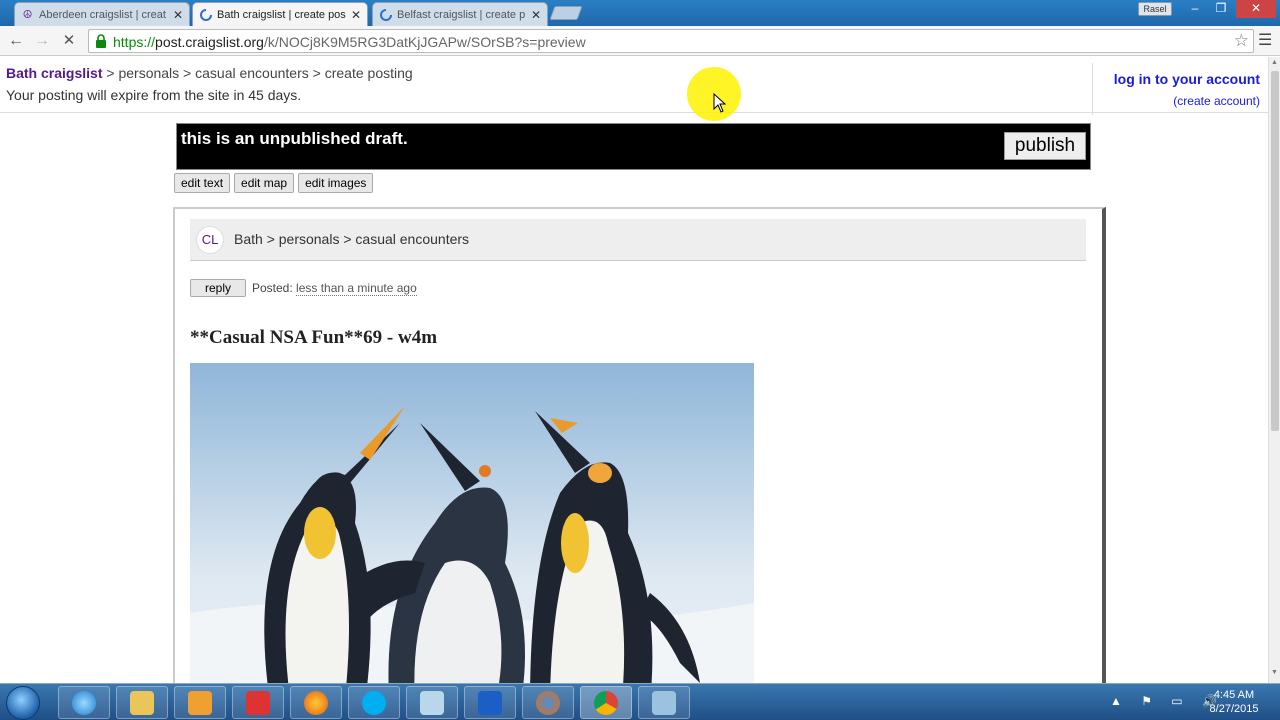 This screenshot has width=1280, height=720. What do you see at coordinates (210, 240) in the screenshot?
I see `craigslist-logo-icon: CL` at bounding box center [210, 240].